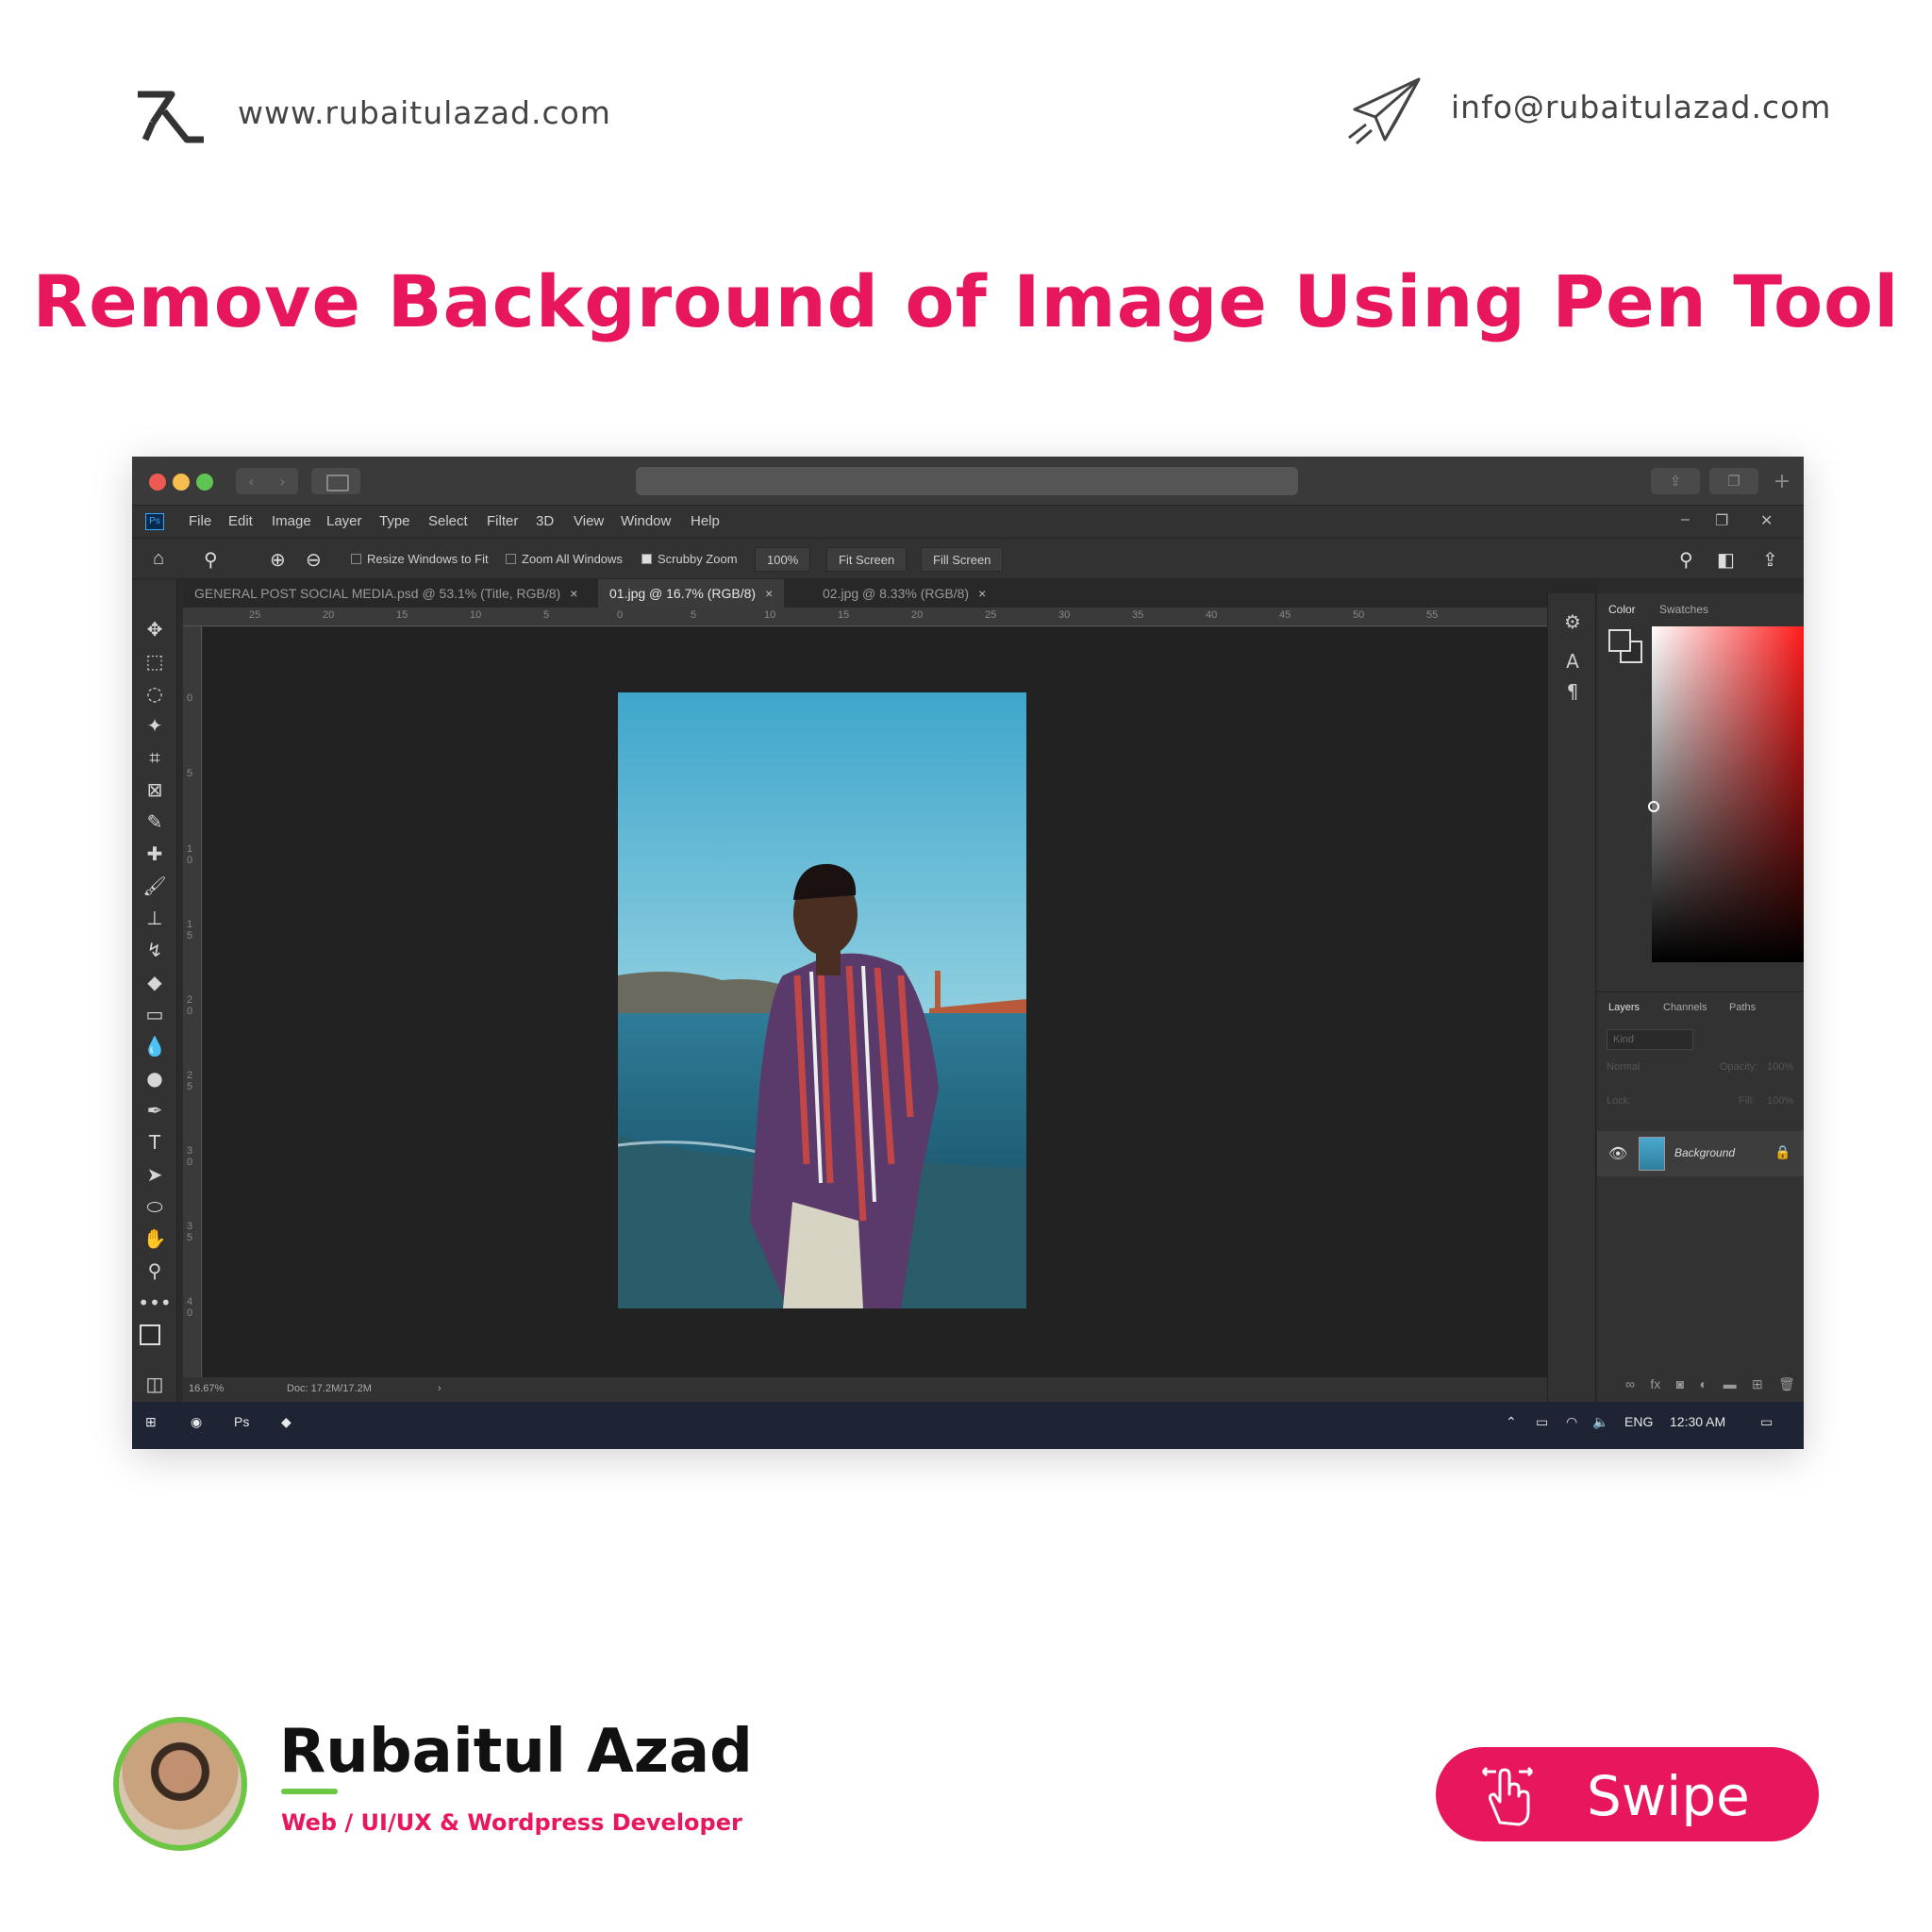 Image resolution: width=1932 pixels, height=1932 pixels. Describe the element at coordinates (200, 521) in the screenshot. I see `menu-file: File` at that location.